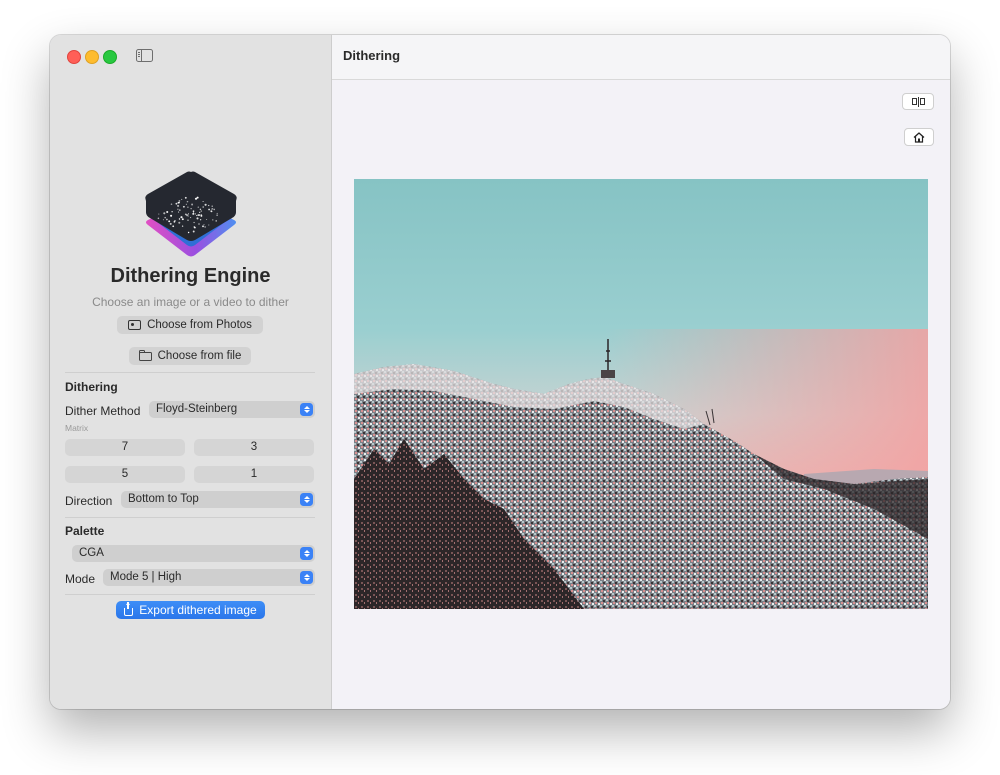 The height and width of the screenshot is (775, 1000). I want to click on compare-split-button, so click(918, 101).